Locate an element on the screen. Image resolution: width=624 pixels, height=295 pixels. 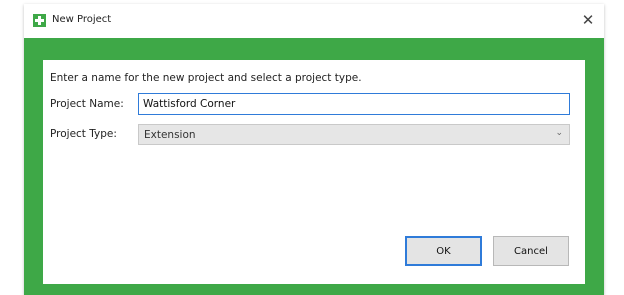
close-button: ✕ is located at coordinates (588, 20).